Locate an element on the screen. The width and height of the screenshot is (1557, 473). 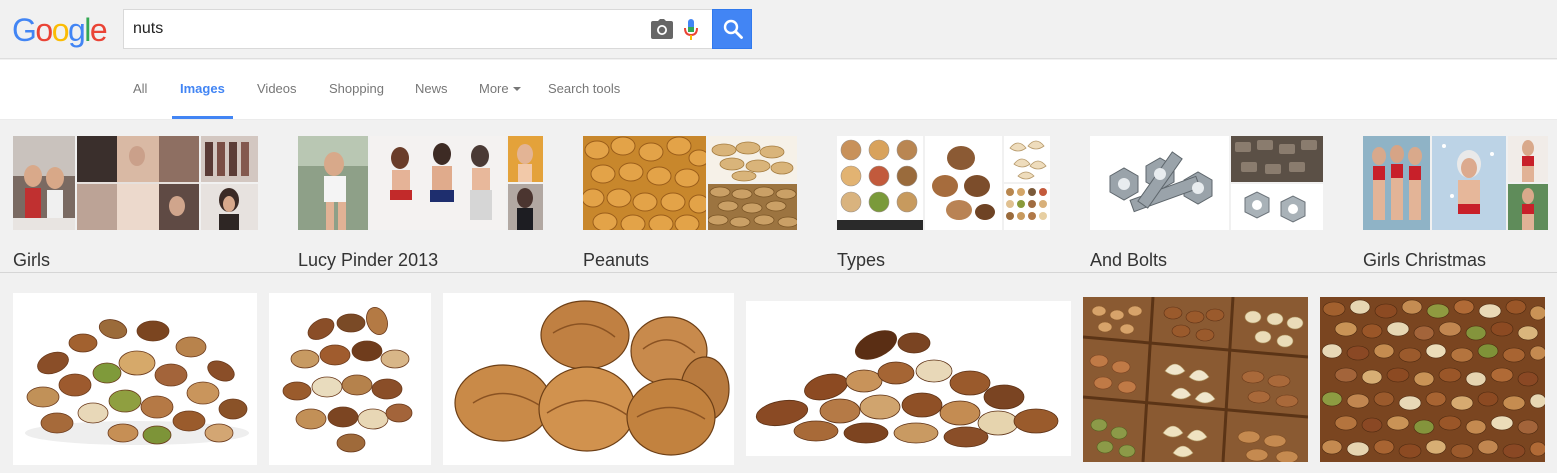
tab-more-label: More is located at coordinates (494, 88).